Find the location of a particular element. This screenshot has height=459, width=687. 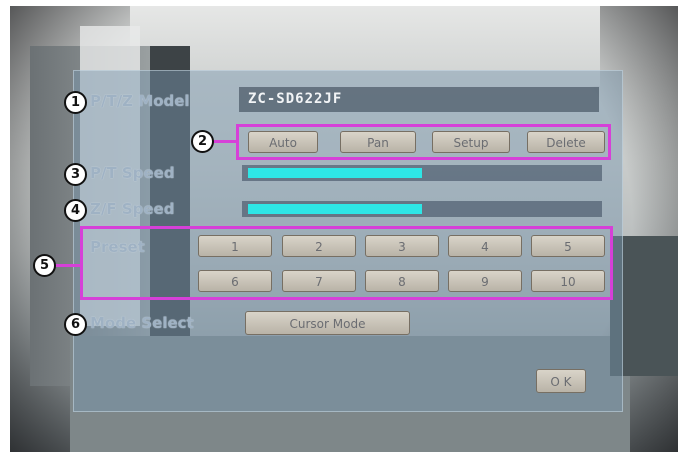

callout-4-badge: 4 is located at coordinates (75, 210).